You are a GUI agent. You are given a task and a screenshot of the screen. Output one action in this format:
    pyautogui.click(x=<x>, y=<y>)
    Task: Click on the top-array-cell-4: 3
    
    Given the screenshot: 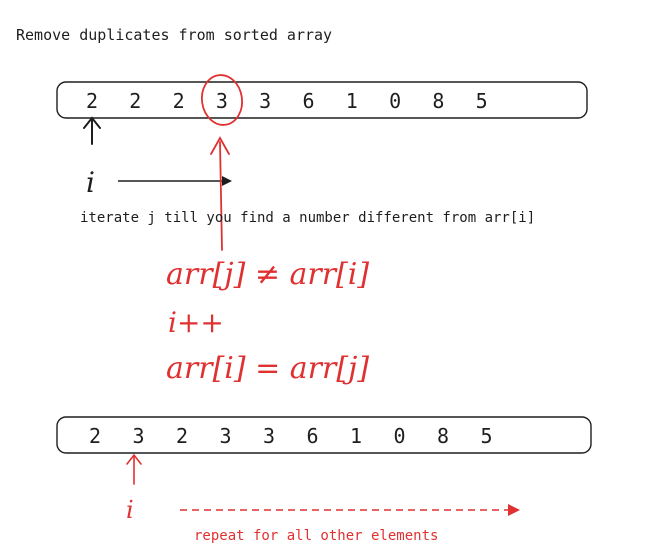 What is the action you would take?
    pyautogui.click(x=265, y=101)
    